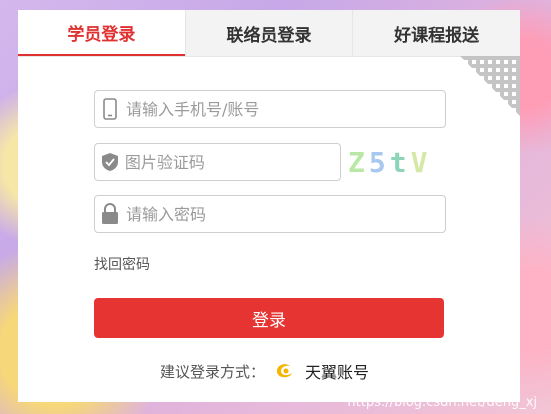 The image size is (551, 414). I want to click on captcha-field, so click(217, 162).